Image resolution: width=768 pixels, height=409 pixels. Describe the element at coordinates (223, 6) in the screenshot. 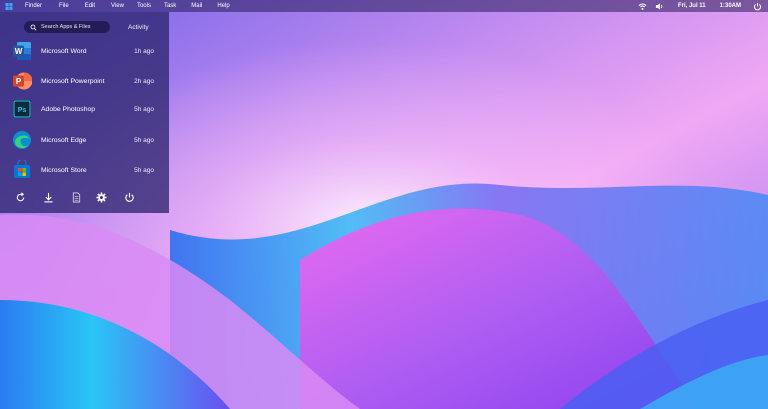

I see `menu-help: Help` at that location.